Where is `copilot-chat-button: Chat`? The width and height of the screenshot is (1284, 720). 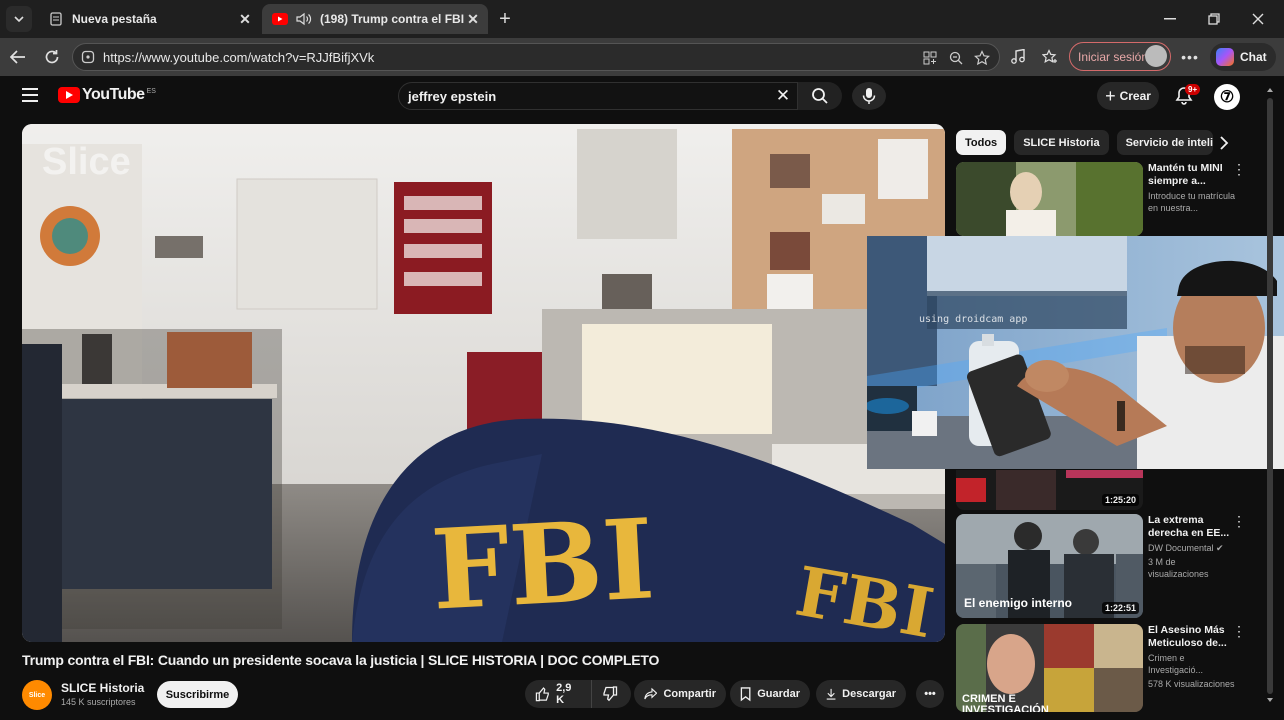
copilot-chat-button: Chat is located at coordinates (1243, 57).